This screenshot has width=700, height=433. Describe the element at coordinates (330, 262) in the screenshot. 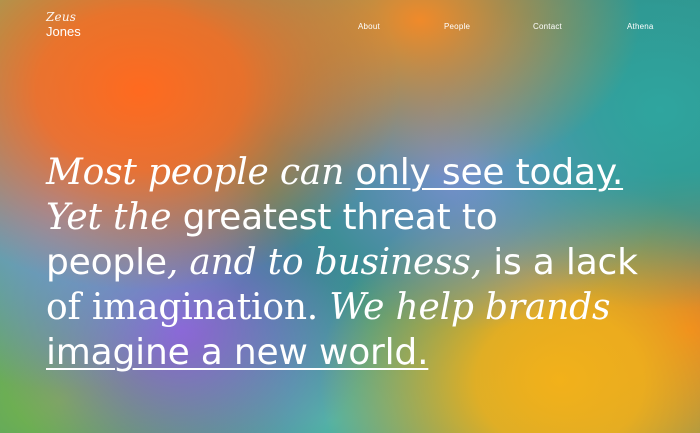

I see `headline-text: , and to business,` at that location.